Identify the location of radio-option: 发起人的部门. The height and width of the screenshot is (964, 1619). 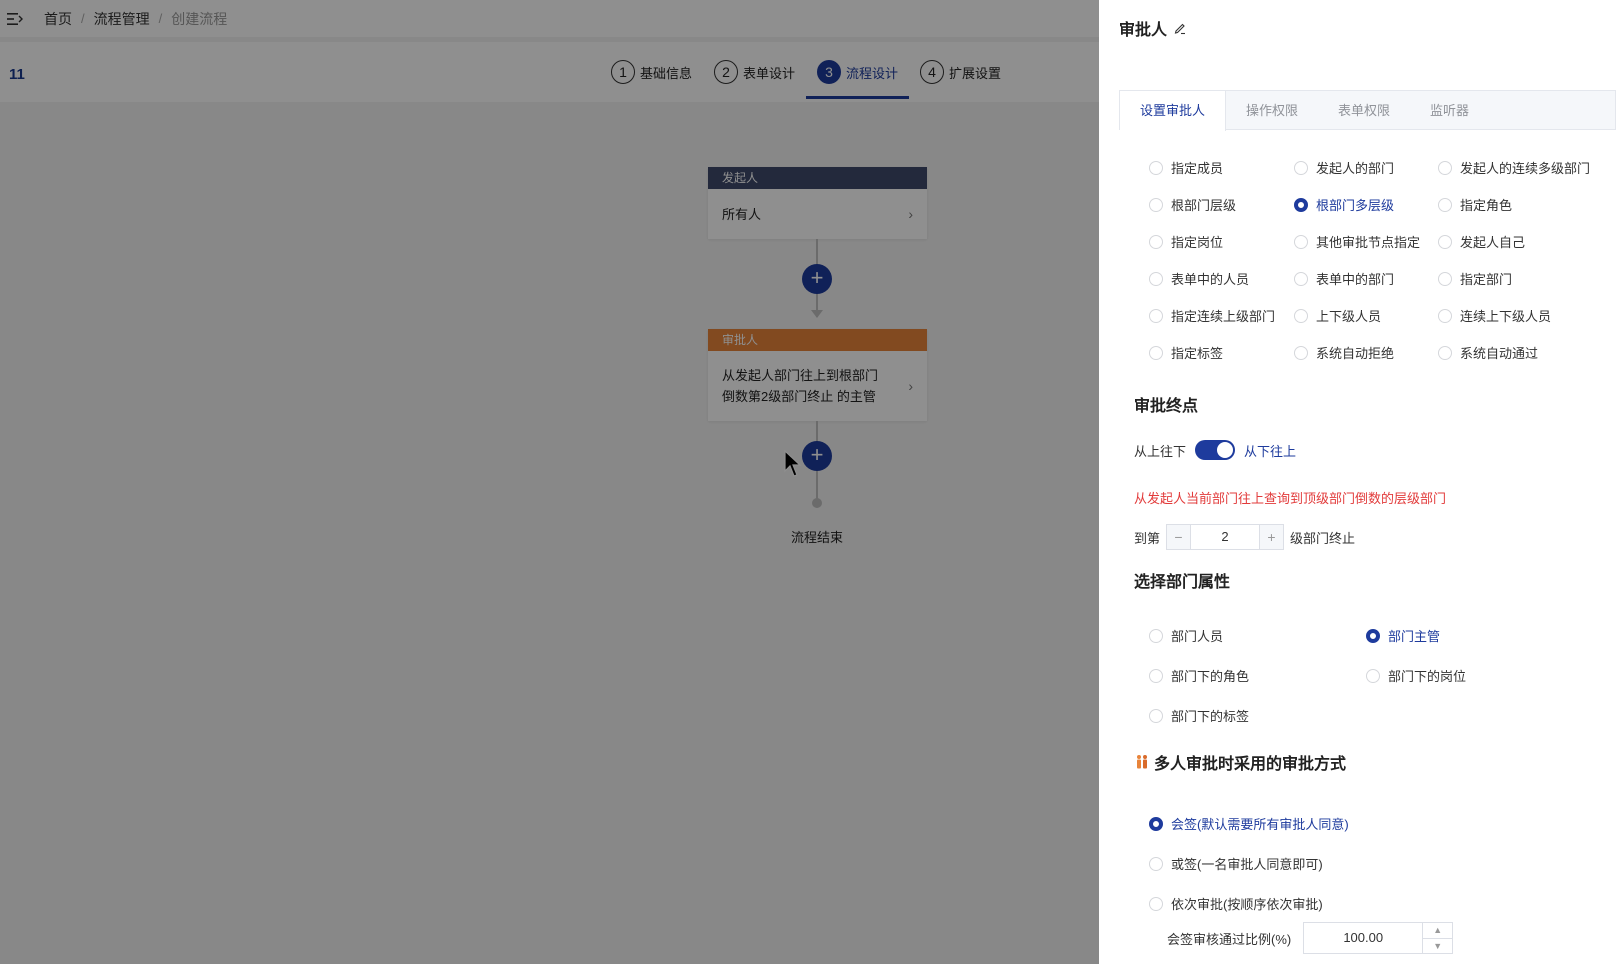
(1344, 167).